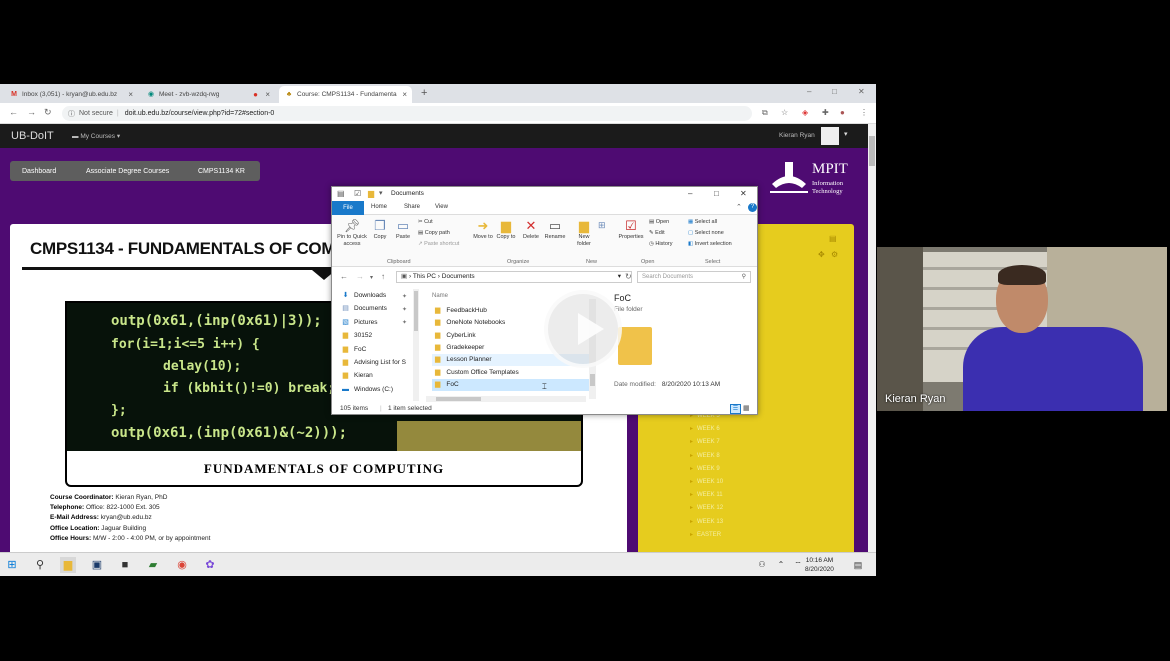 This screenshot has width=1170, height=661. Describe the element at coordinates (834, 254) in the screenshot. I see `gear-icon: ⚙` at that location.